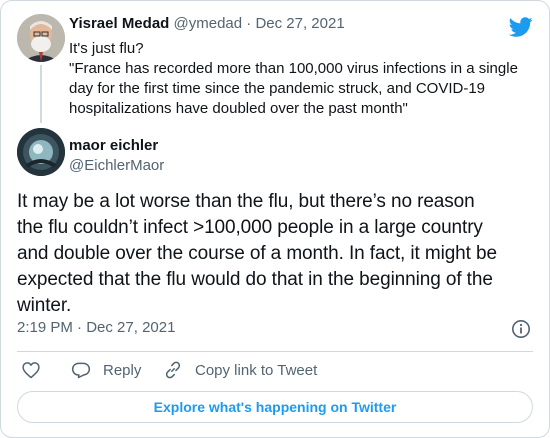 This screenshot has width=550, height=438. What do you see at coordinates (119, 23) in the screenshot?
I see `parent-author-name: Yisrael Medad` at bounding box center [119, 23].